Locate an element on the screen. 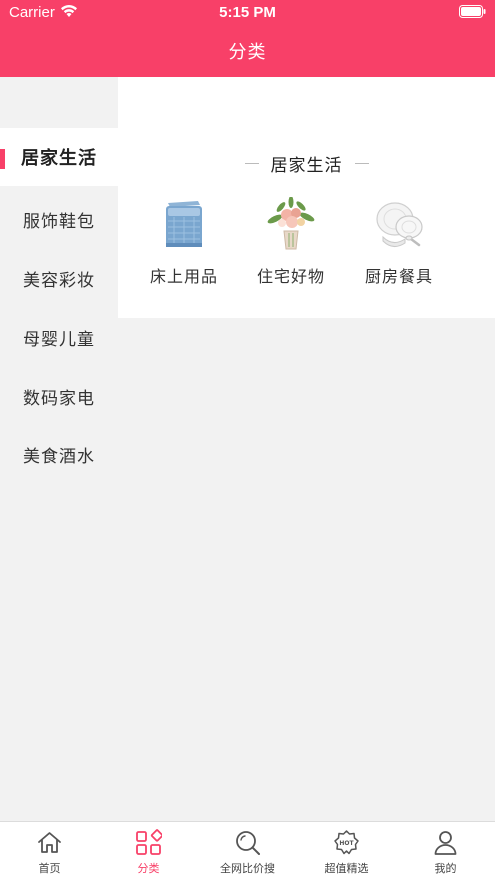 This screenshot has width=495, height=881. subcategory-label: 住宅好物 is located at coordinates (290, 276).